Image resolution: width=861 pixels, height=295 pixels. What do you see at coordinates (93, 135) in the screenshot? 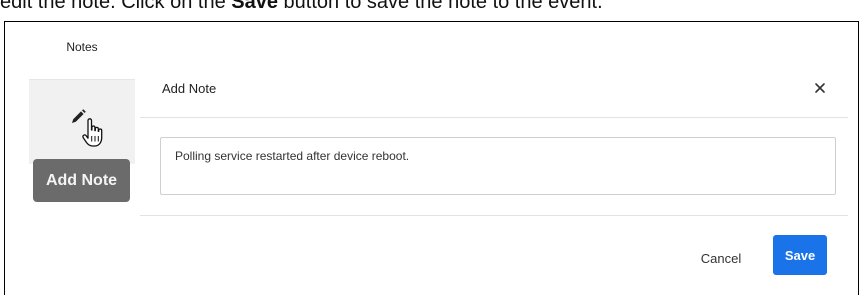
I see `hand-pointer-icon` at bounding box center [93, 135].